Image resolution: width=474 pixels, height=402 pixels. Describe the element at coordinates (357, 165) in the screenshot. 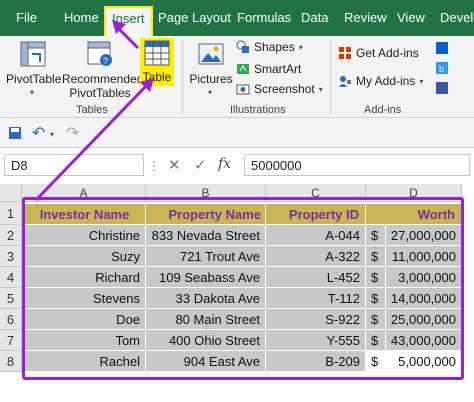

I see `formula-input: 5000000` at that location.